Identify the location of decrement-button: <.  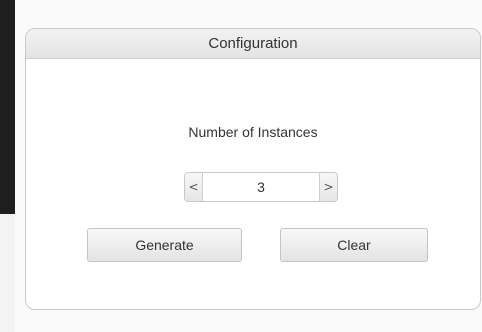
(194, 187).